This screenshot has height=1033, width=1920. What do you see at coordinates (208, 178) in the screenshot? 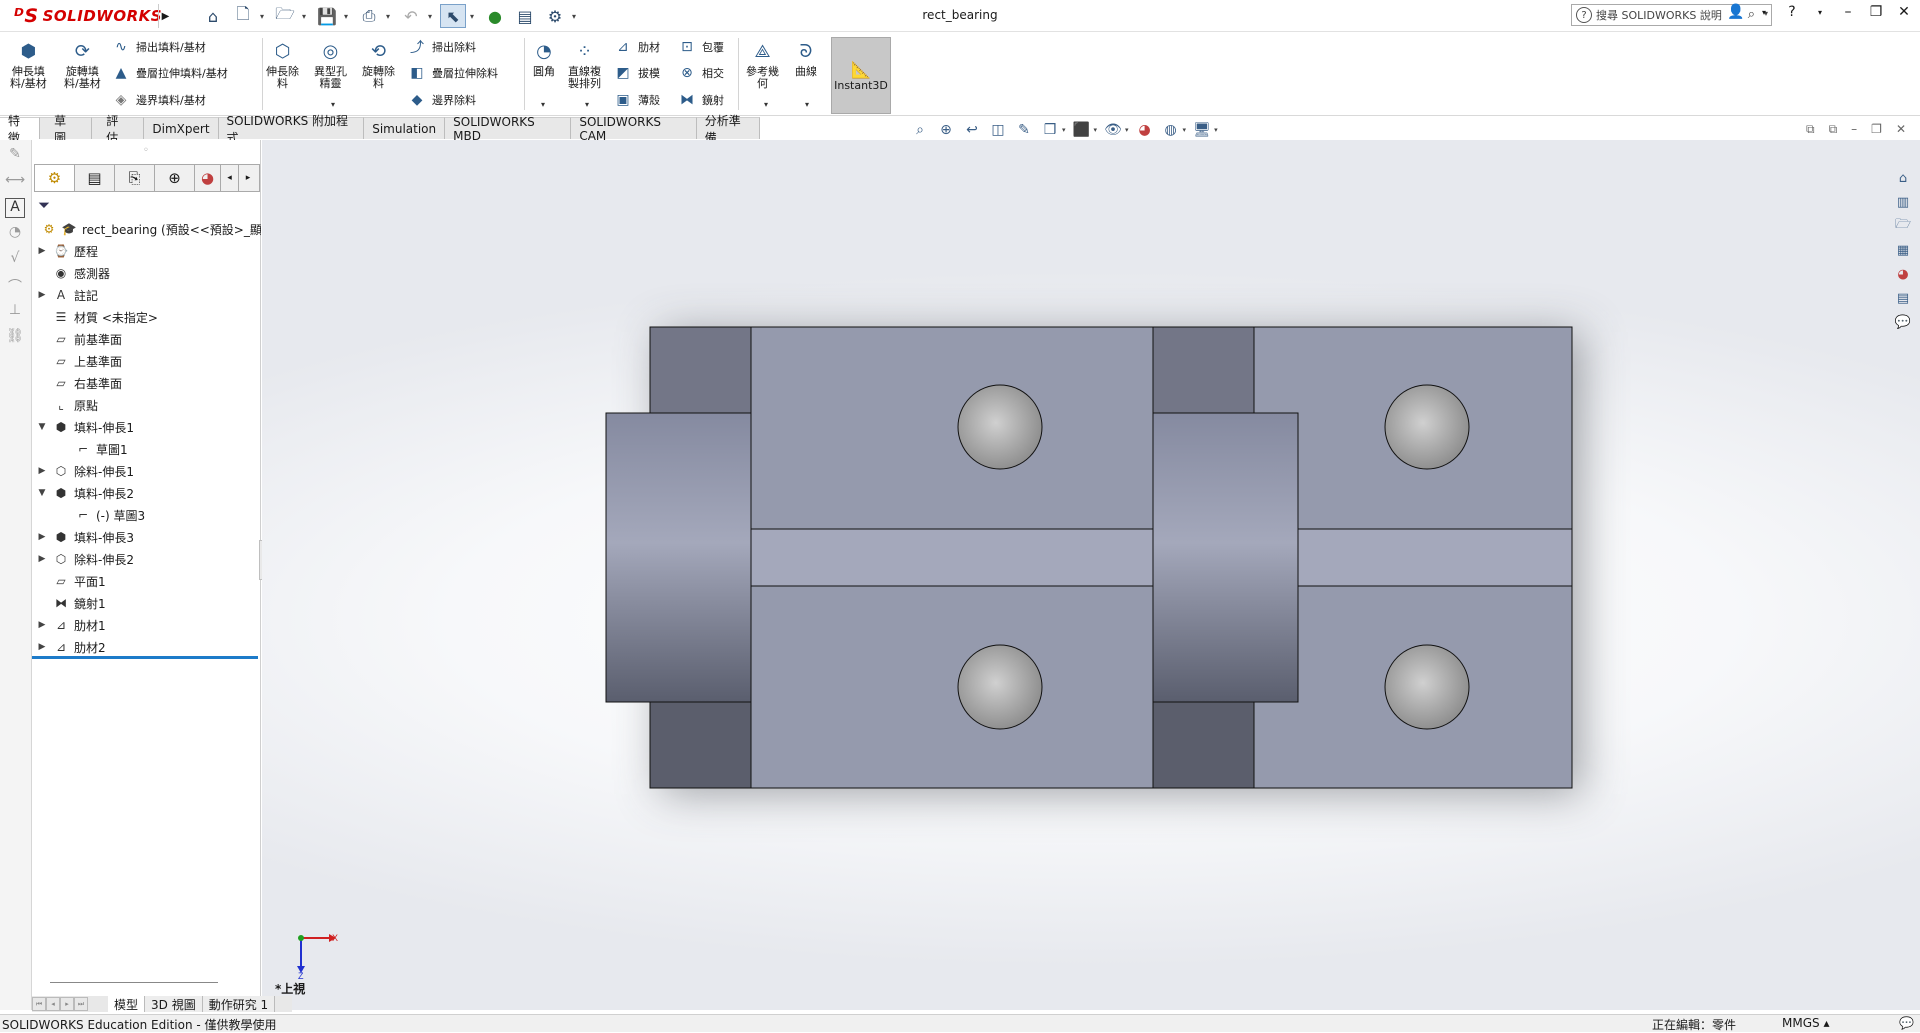
I see `display-manager-tab-icon: ◕` at bounding box center [208, 178].